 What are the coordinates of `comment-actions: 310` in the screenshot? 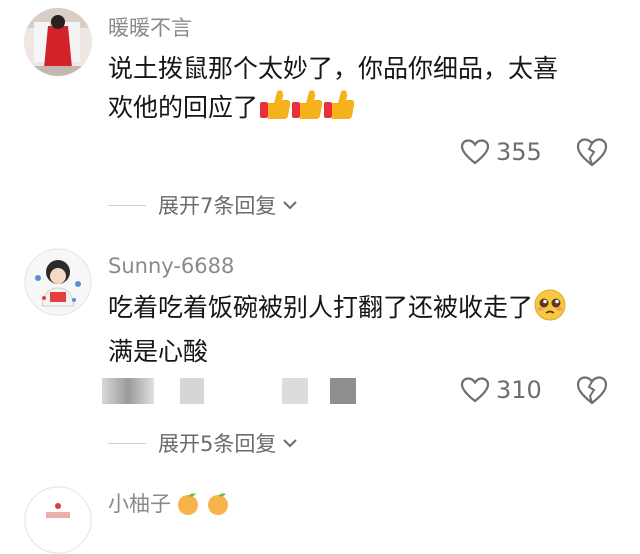 It's located at (320, 390).